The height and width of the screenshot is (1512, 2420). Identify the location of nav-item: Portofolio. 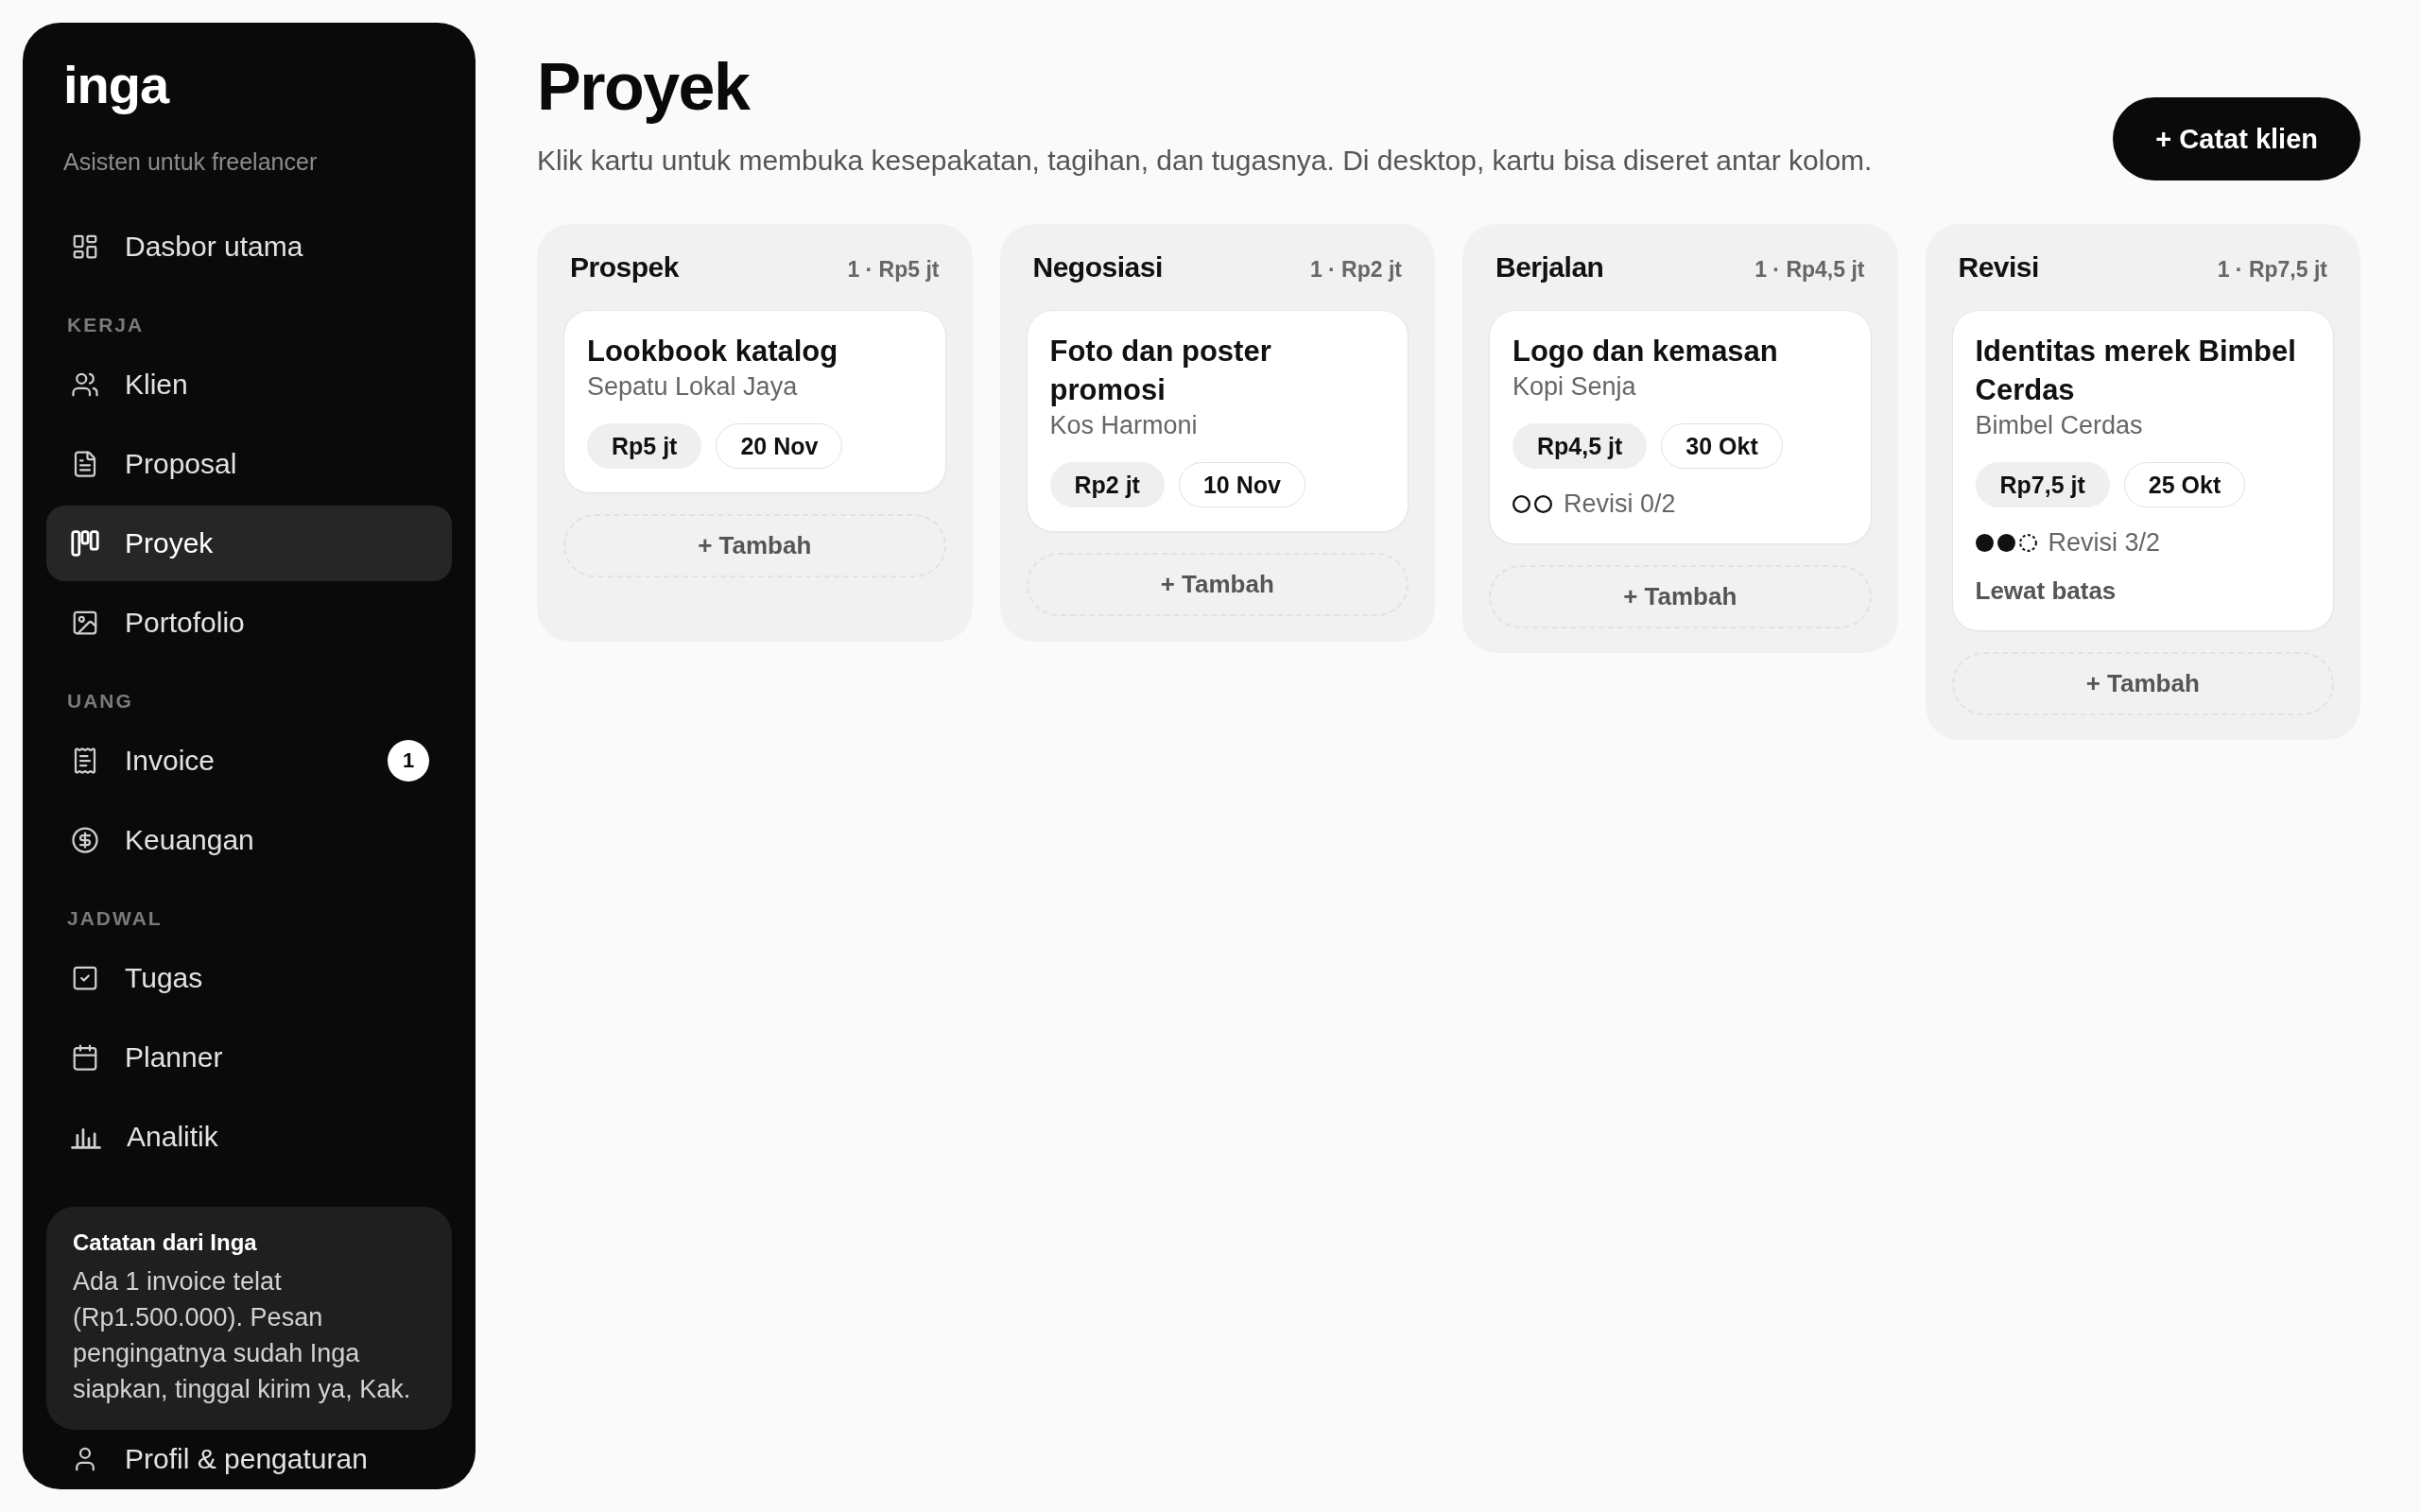
(249, 623).